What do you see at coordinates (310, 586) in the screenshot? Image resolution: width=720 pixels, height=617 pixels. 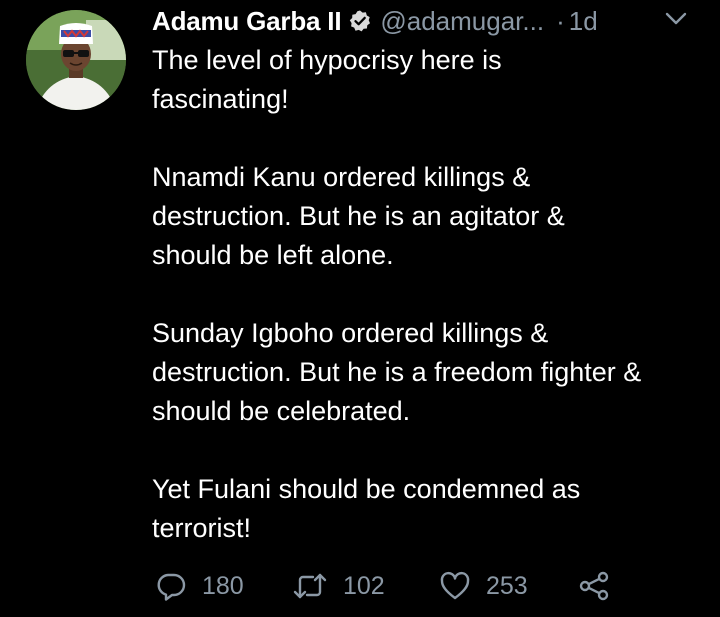 I see `retweet-icon` at bounding box center [310, 586].